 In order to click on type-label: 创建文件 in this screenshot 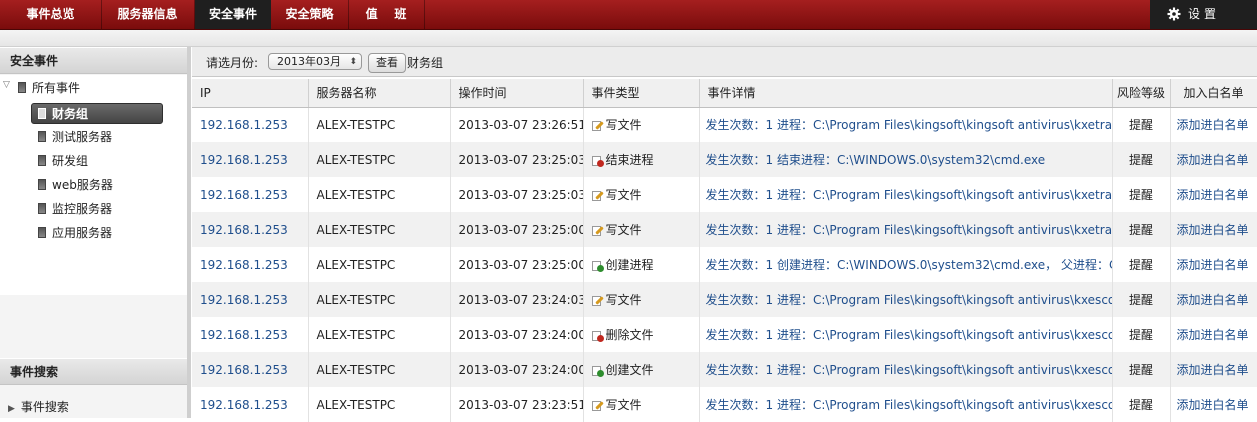, I will do `click(629, 370)`.